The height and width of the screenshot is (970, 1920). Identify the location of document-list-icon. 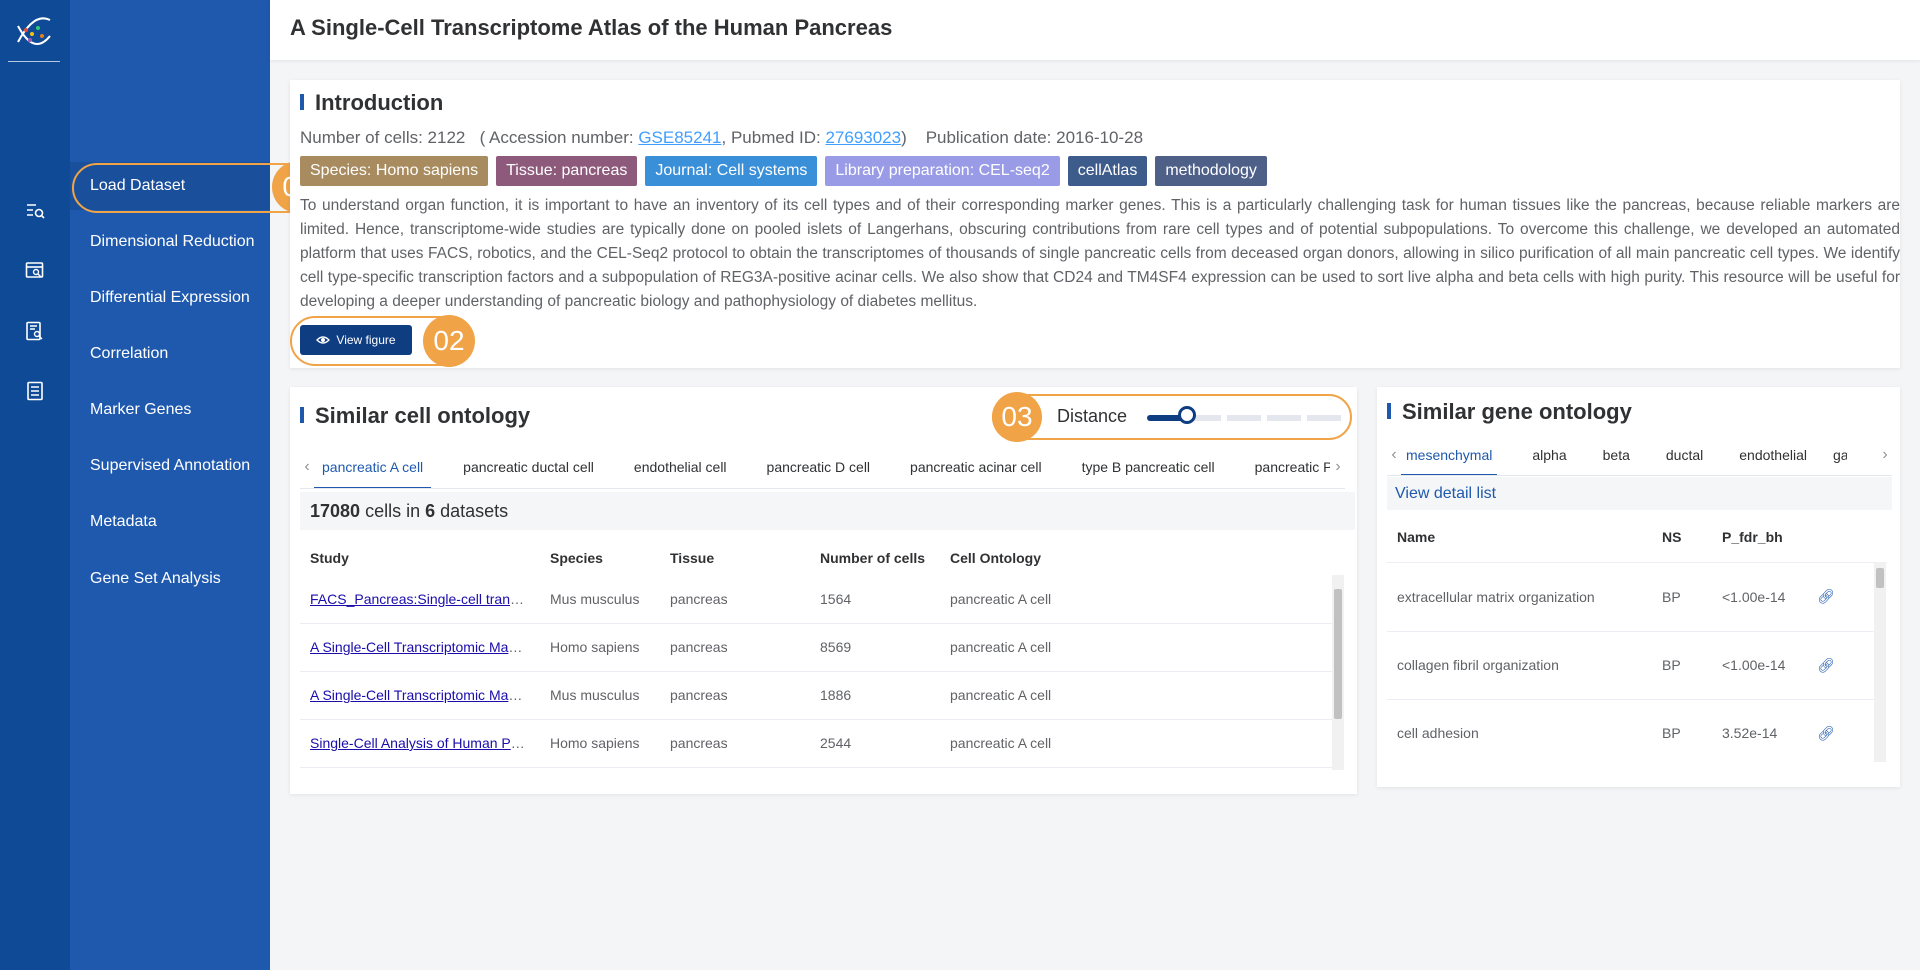
(35, 391).